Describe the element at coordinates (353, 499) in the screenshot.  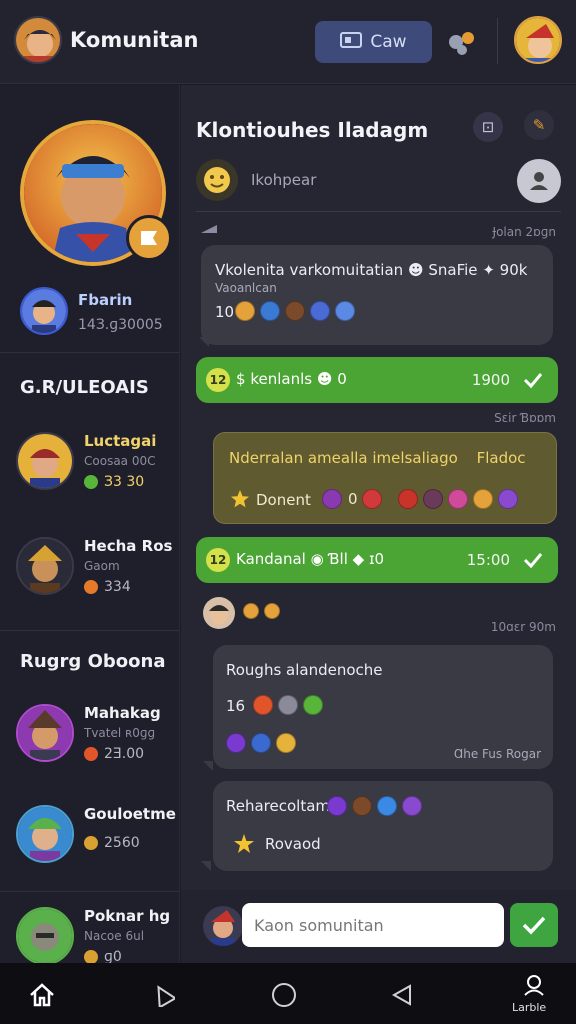
I see `highlight-count: 0` at that location.